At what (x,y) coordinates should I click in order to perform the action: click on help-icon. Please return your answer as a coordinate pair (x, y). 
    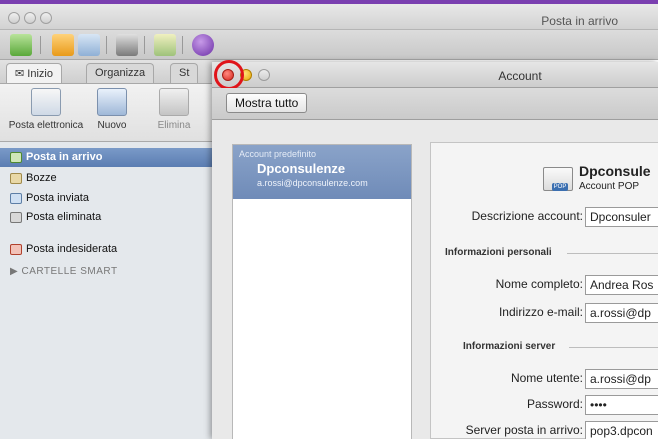
    Looking at the image, I should click on (203, 45).